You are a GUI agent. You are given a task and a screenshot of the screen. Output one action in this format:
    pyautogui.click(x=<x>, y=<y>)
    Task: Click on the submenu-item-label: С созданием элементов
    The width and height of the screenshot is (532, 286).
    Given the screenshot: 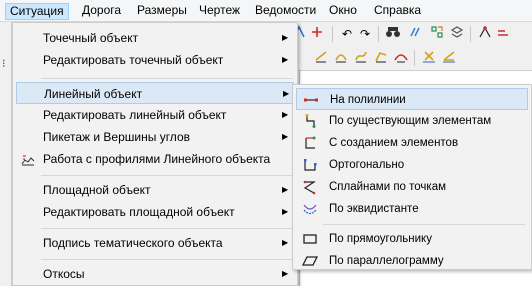 What is the action you would take?
    pyautogui.click(x=394, y=143)
    